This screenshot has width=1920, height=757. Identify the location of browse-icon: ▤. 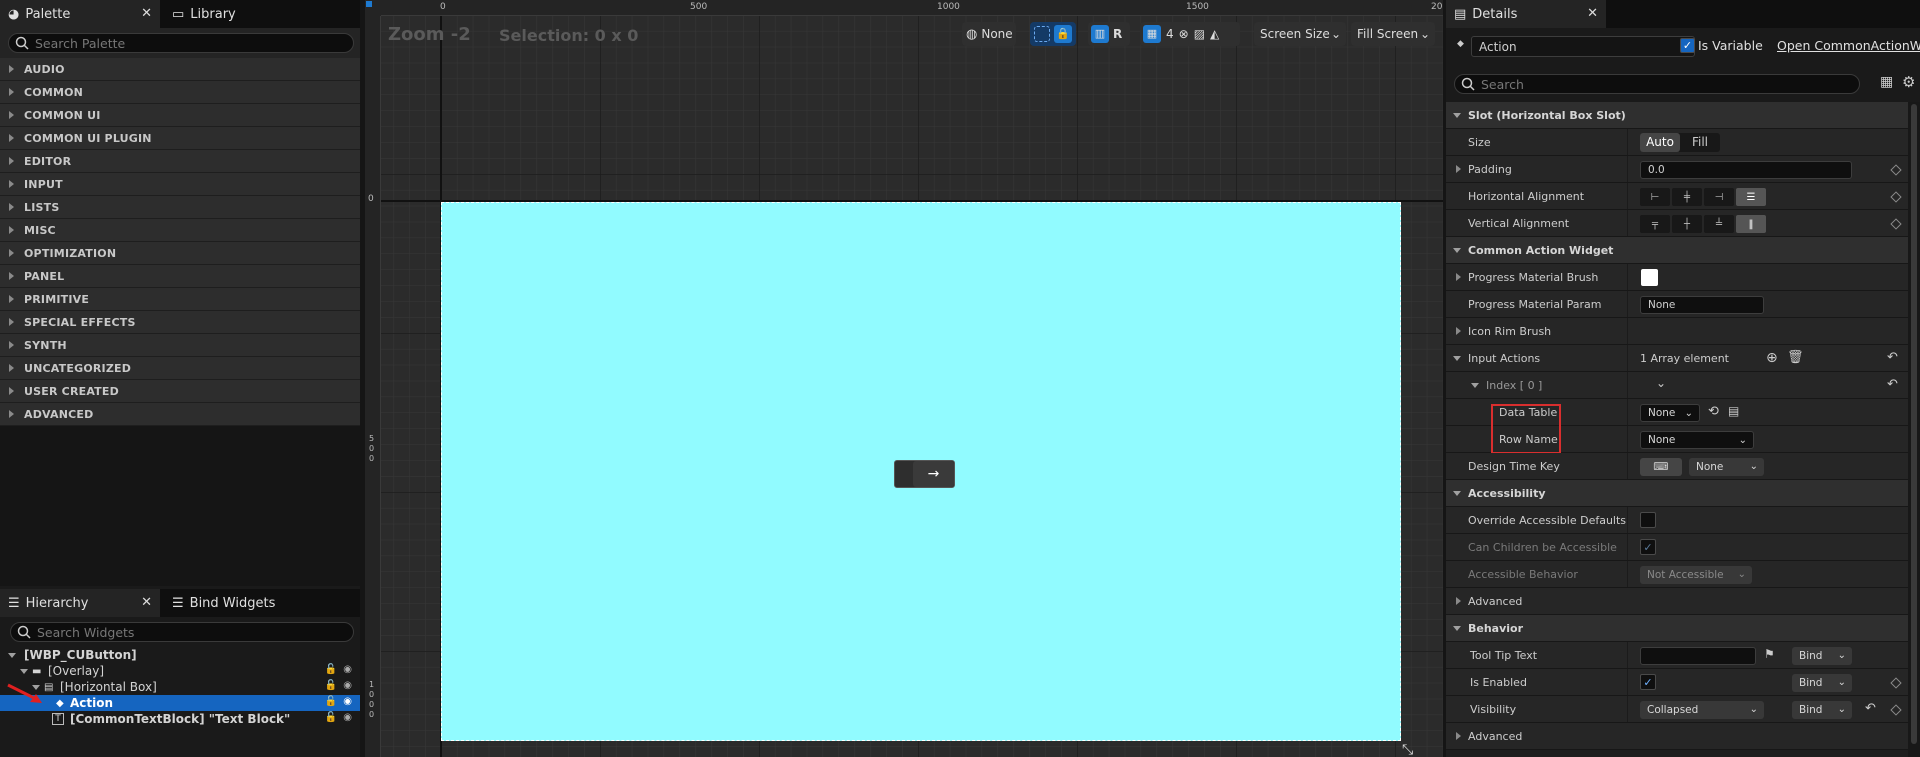
(1733, 411).